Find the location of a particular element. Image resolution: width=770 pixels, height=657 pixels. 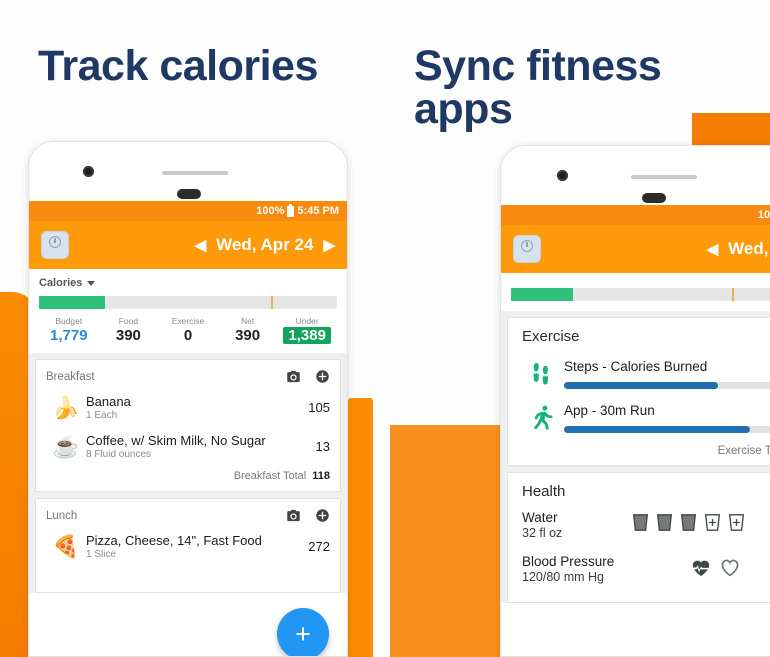

food-serving-label: 1 Slice is located at coordinates (101, 554).